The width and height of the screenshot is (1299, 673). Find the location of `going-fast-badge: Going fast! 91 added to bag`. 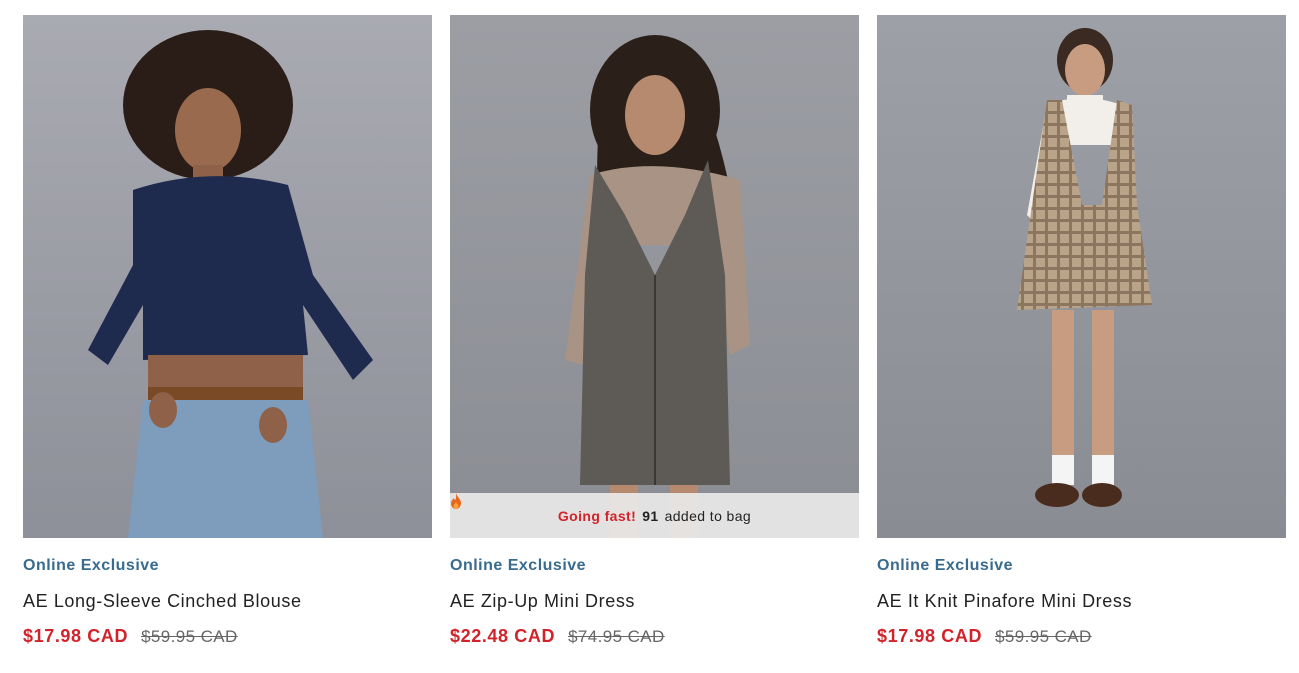

going-fast-badge: Going fast! 91 added to bag is located at coordinates (654, 515).